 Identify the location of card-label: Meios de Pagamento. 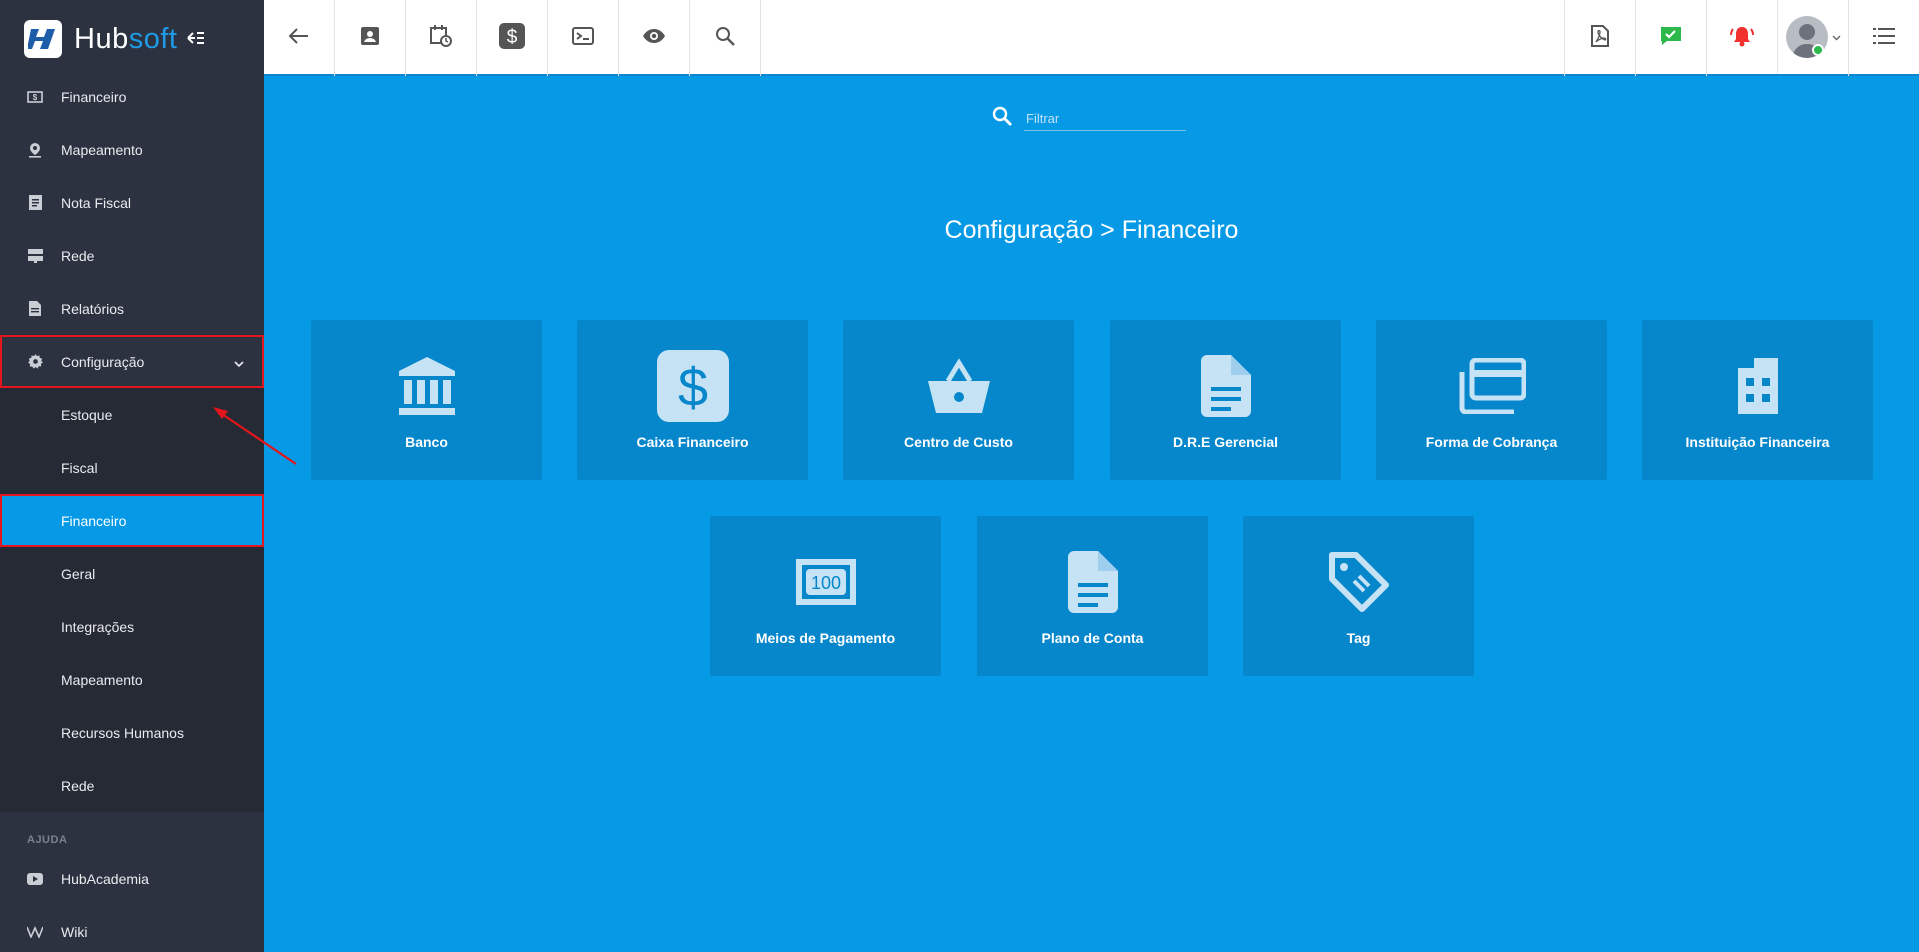
(825, 638).